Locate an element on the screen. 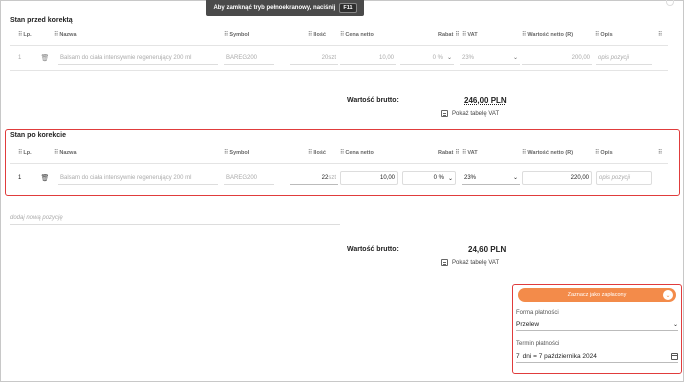  due-date-label: Termin płatności is located at coordinates (538, 344).